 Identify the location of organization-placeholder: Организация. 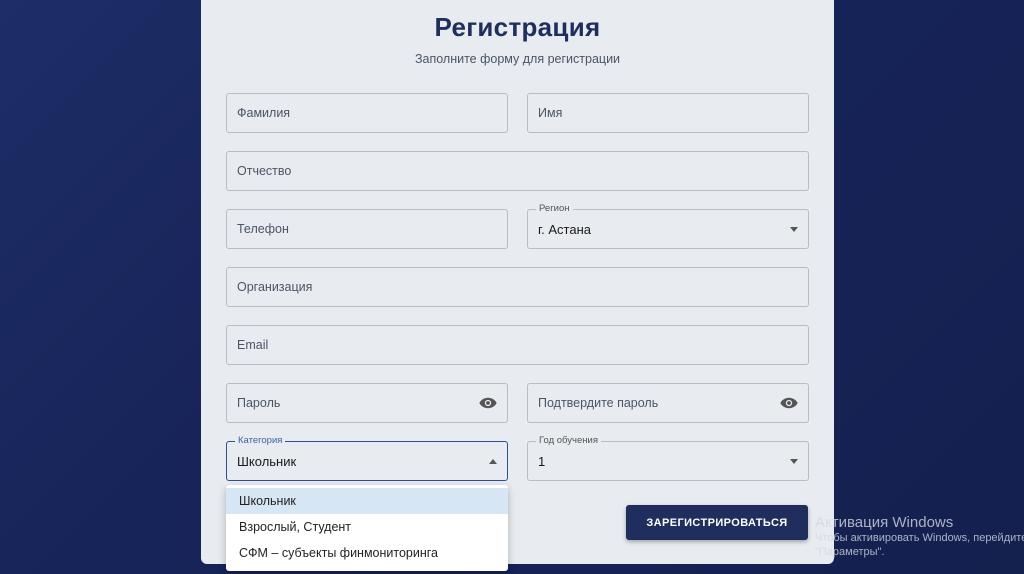
(275, 287).